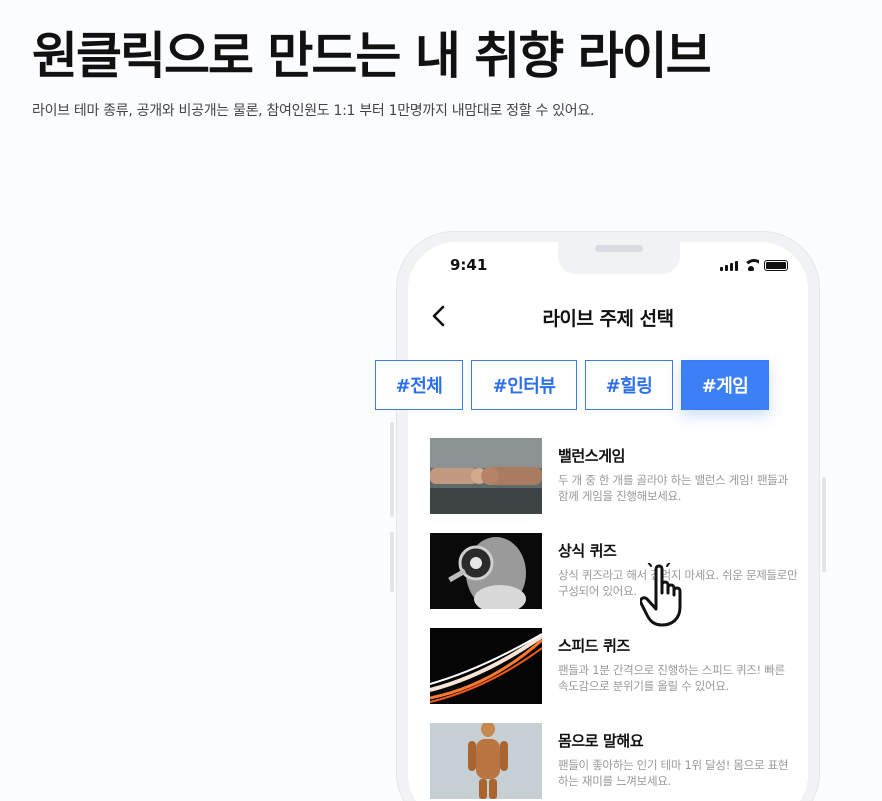  What do you see at coordinates (601, 741) in the screenshot?
I see `item-title: 몸으로 말해요` at bounding box center [601, 741].